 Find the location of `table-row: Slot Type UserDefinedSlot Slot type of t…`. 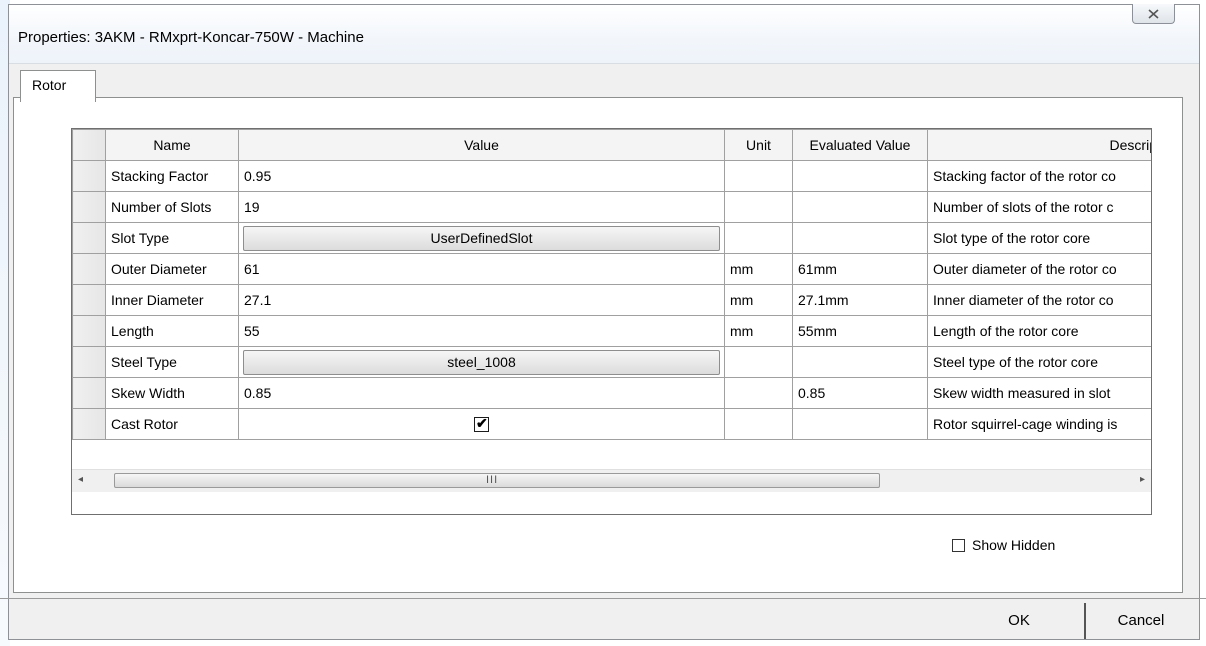

table-row: Slot Type UserDefinedSlot Slot type of t… is located at coordinates (611, 238).